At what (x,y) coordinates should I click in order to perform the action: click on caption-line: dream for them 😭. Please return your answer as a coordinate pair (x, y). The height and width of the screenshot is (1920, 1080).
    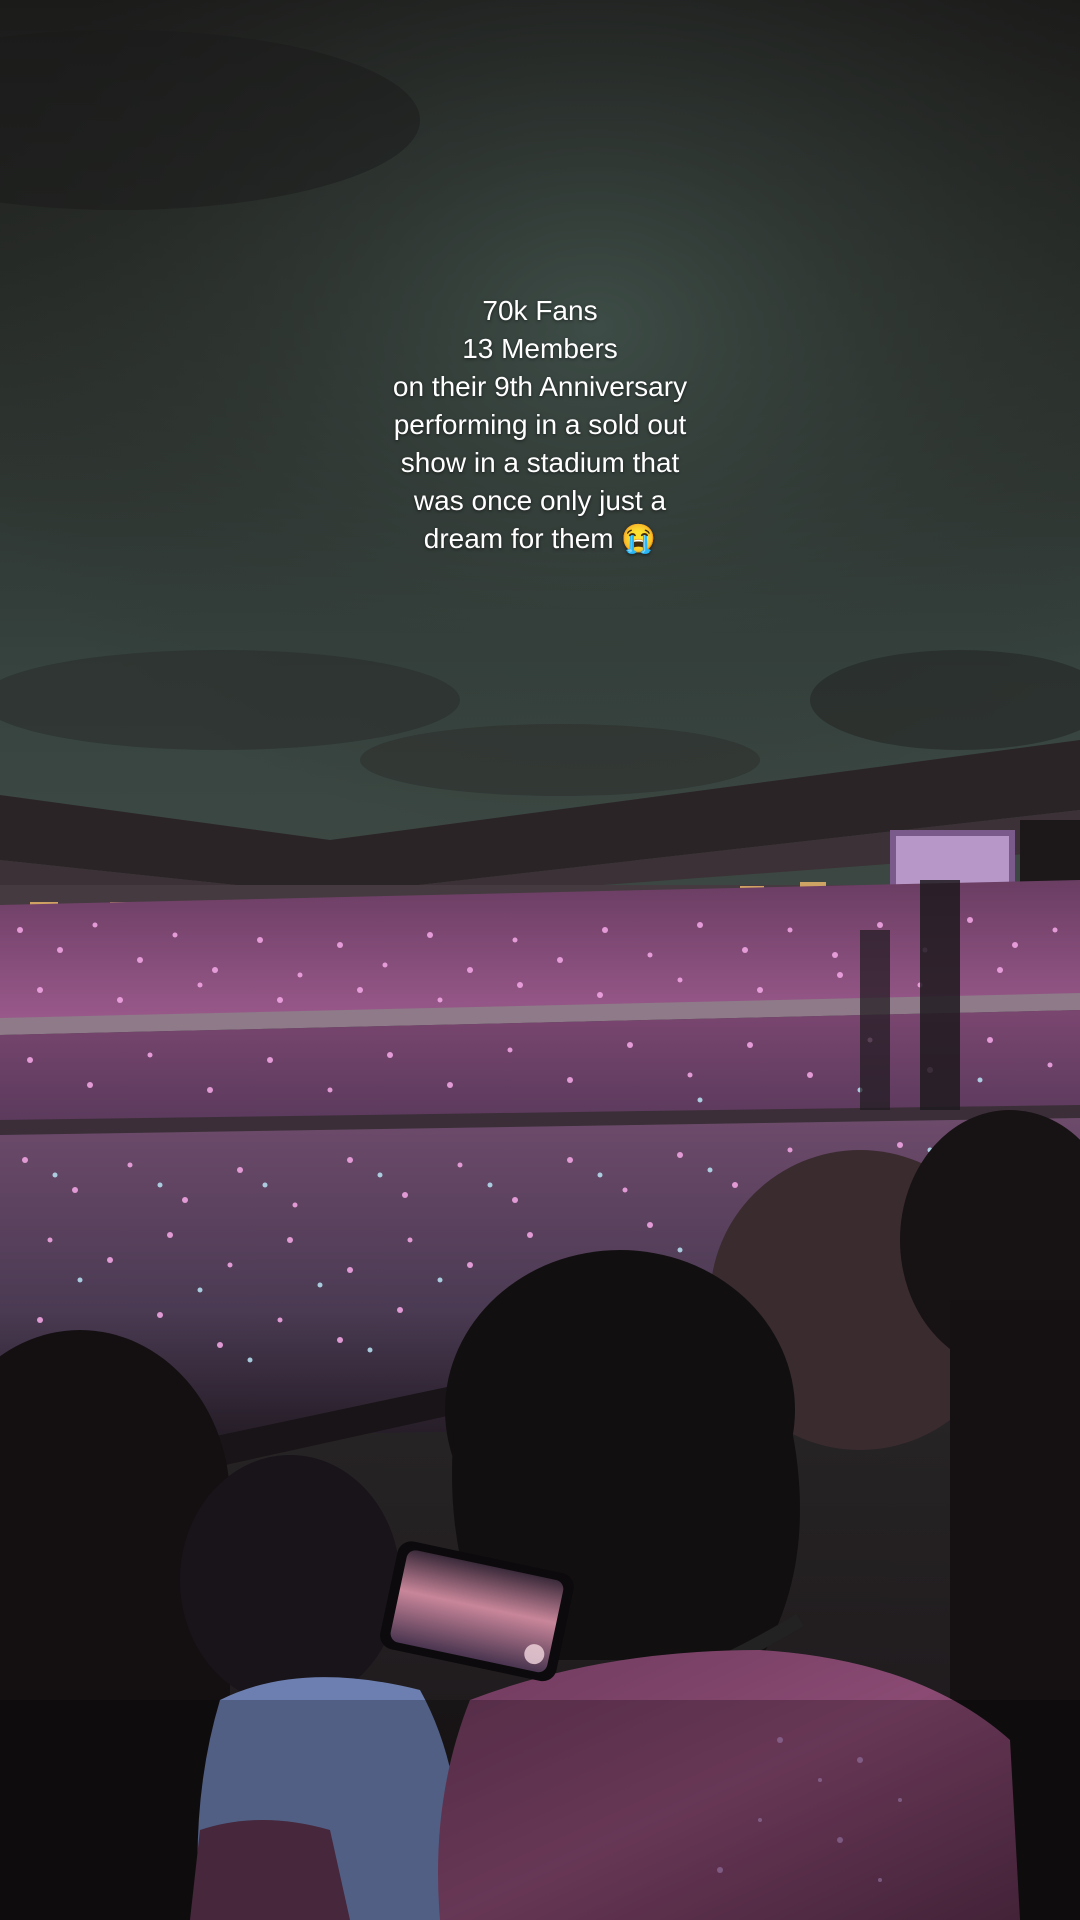
    Looking at the image, I should click on (540, 538).